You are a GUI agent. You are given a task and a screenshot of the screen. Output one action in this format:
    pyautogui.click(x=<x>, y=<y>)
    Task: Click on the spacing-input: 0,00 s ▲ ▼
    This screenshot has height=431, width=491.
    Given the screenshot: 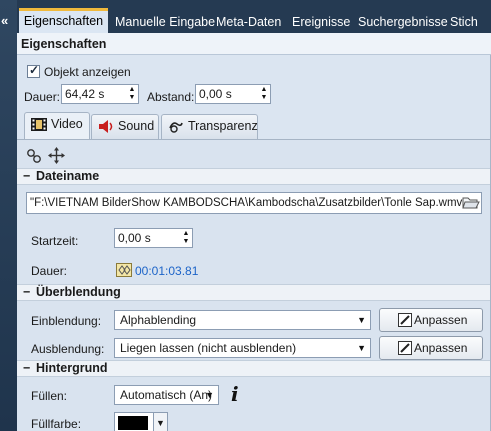 What is the action you would take?
    pyautogui.click(x=233, y=94)
    